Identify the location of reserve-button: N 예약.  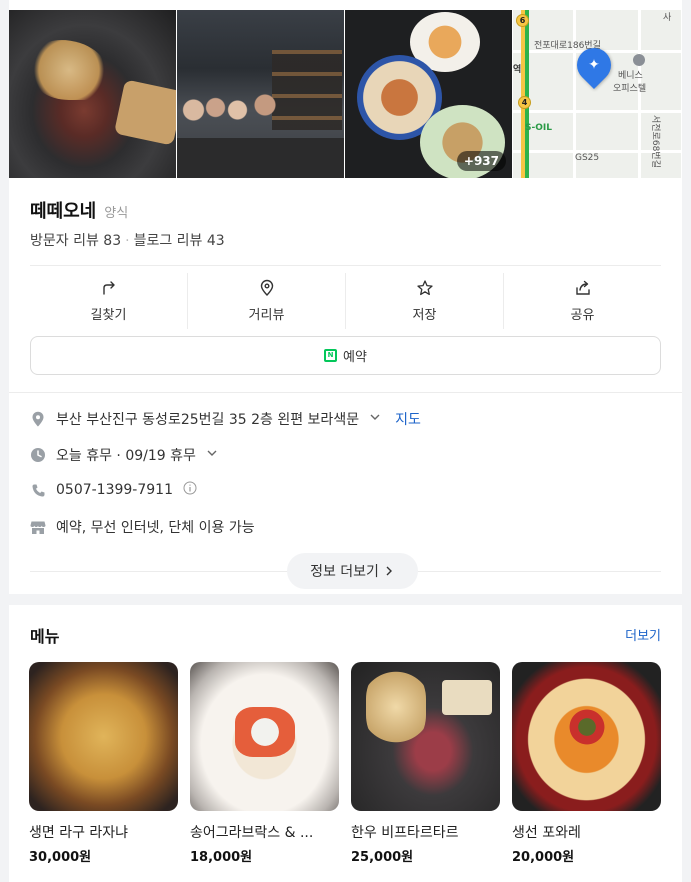
(345, 355).